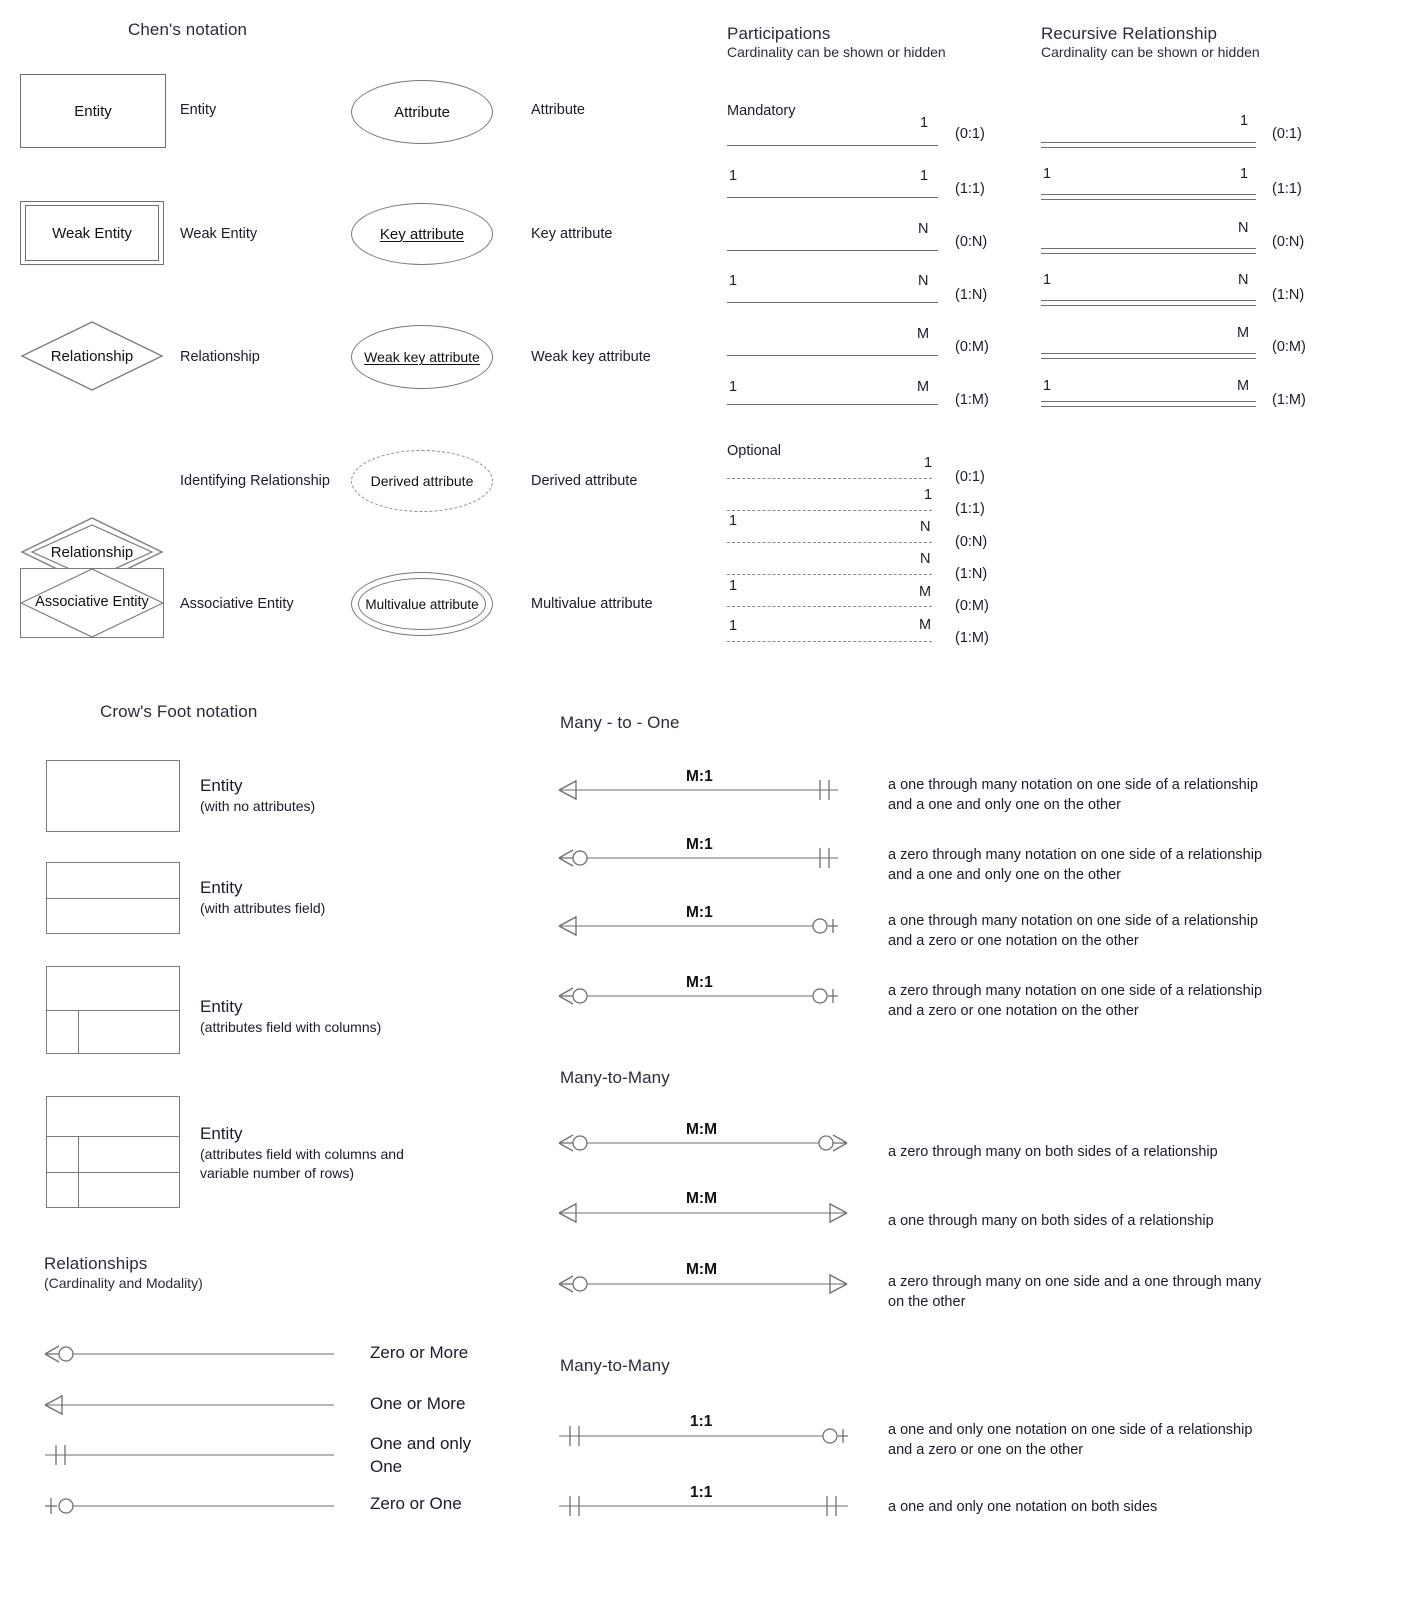 The height and width of the screenshot is (1624, 1404). What do you see at coordinates (113, 1152) in the screenshot?
I see `crowsfoot-entity-box-rows` at bounding box center [113, 1152].